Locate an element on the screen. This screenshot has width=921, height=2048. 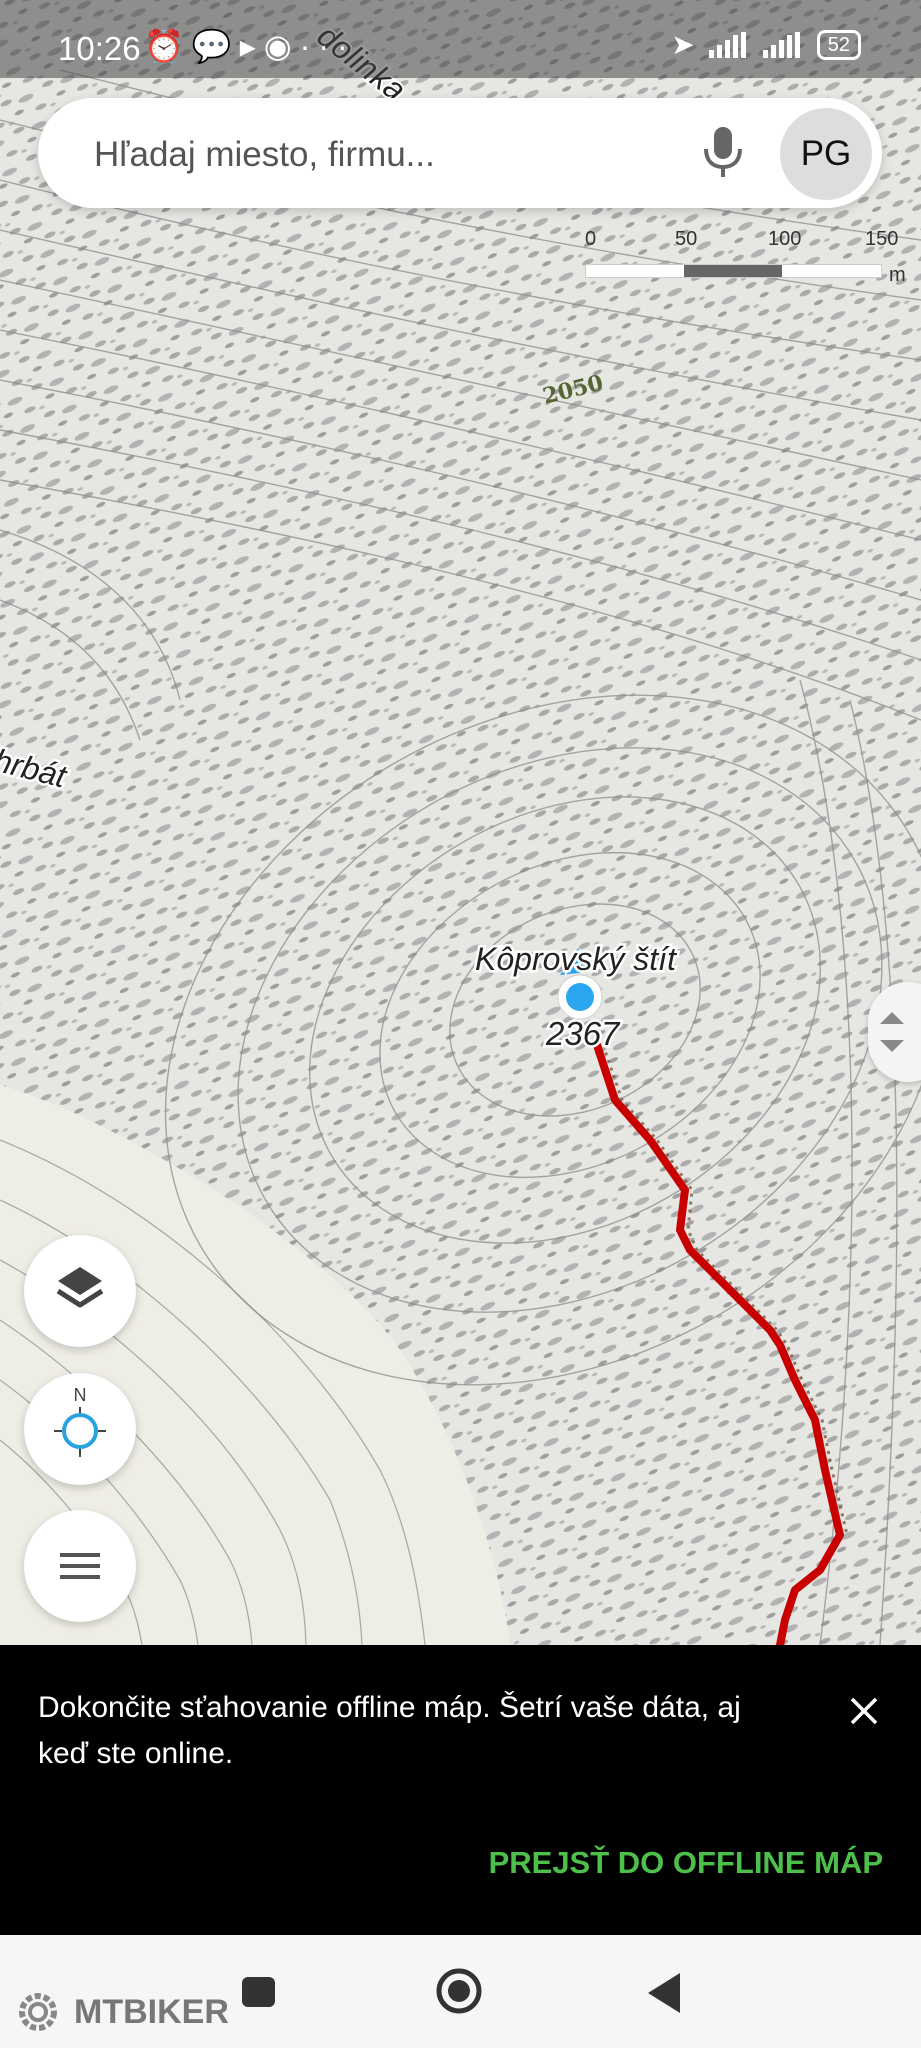
watermark-text: MTBIKER is located at coordinates (151, 2012).